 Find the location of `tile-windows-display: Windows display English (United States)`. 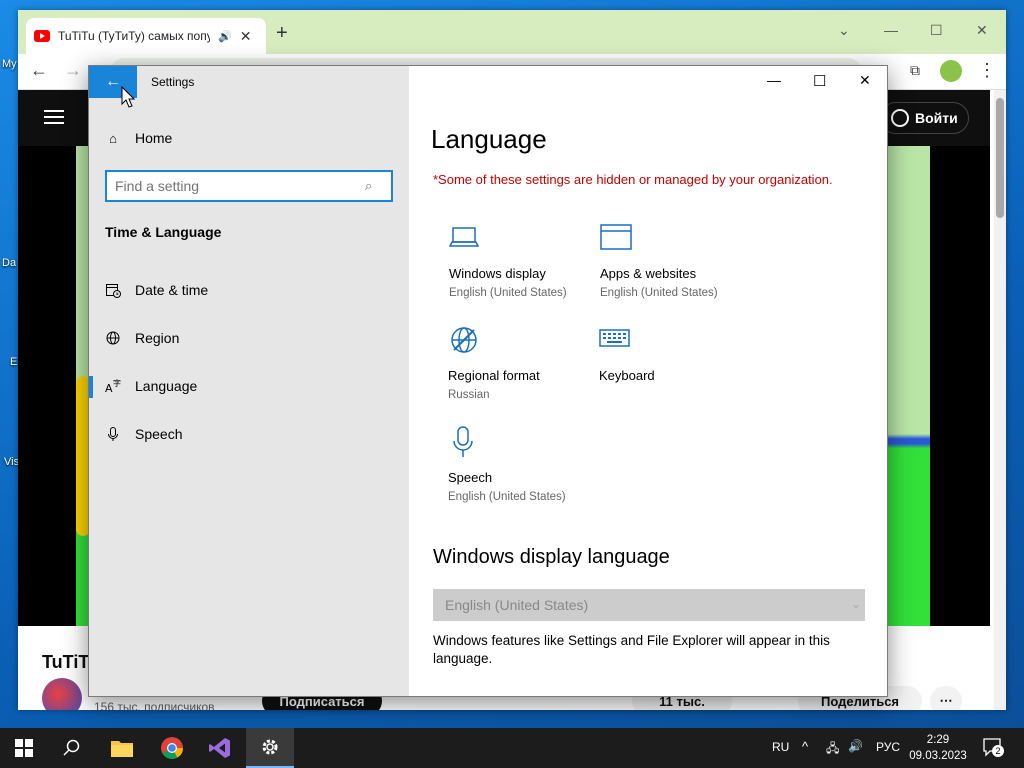

tile-windows-display: Windows display English (United States) is located at coordinates (523, 260).